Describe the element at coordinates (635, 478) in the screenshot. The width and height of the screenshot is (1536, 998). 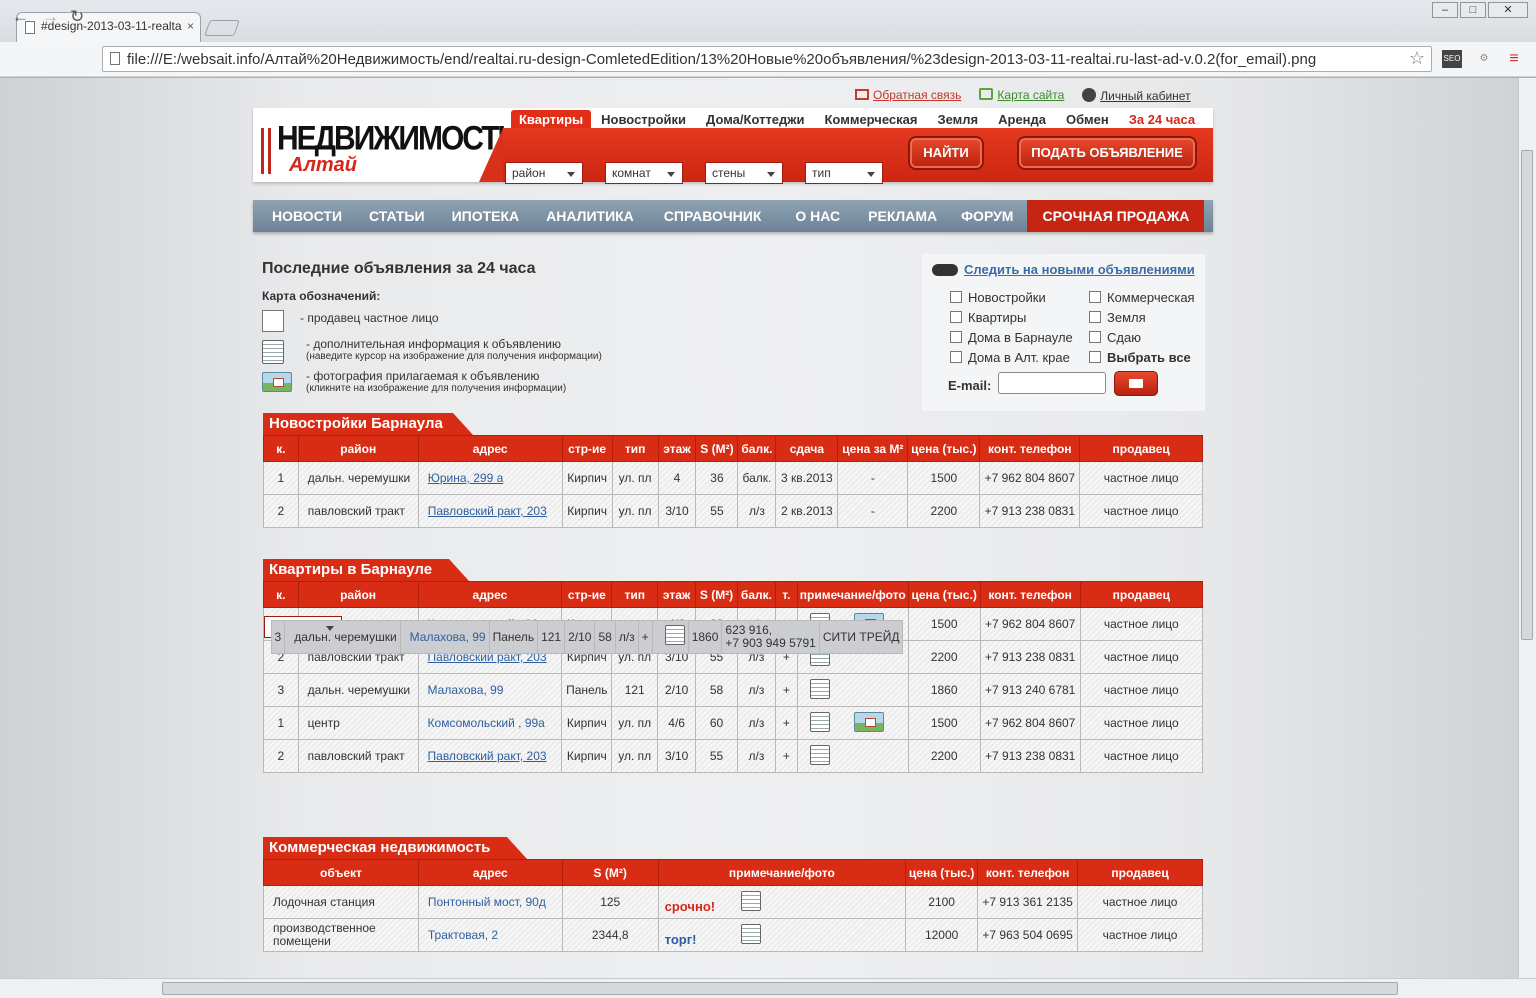
I see `table-cell: ул. пл` at that location.